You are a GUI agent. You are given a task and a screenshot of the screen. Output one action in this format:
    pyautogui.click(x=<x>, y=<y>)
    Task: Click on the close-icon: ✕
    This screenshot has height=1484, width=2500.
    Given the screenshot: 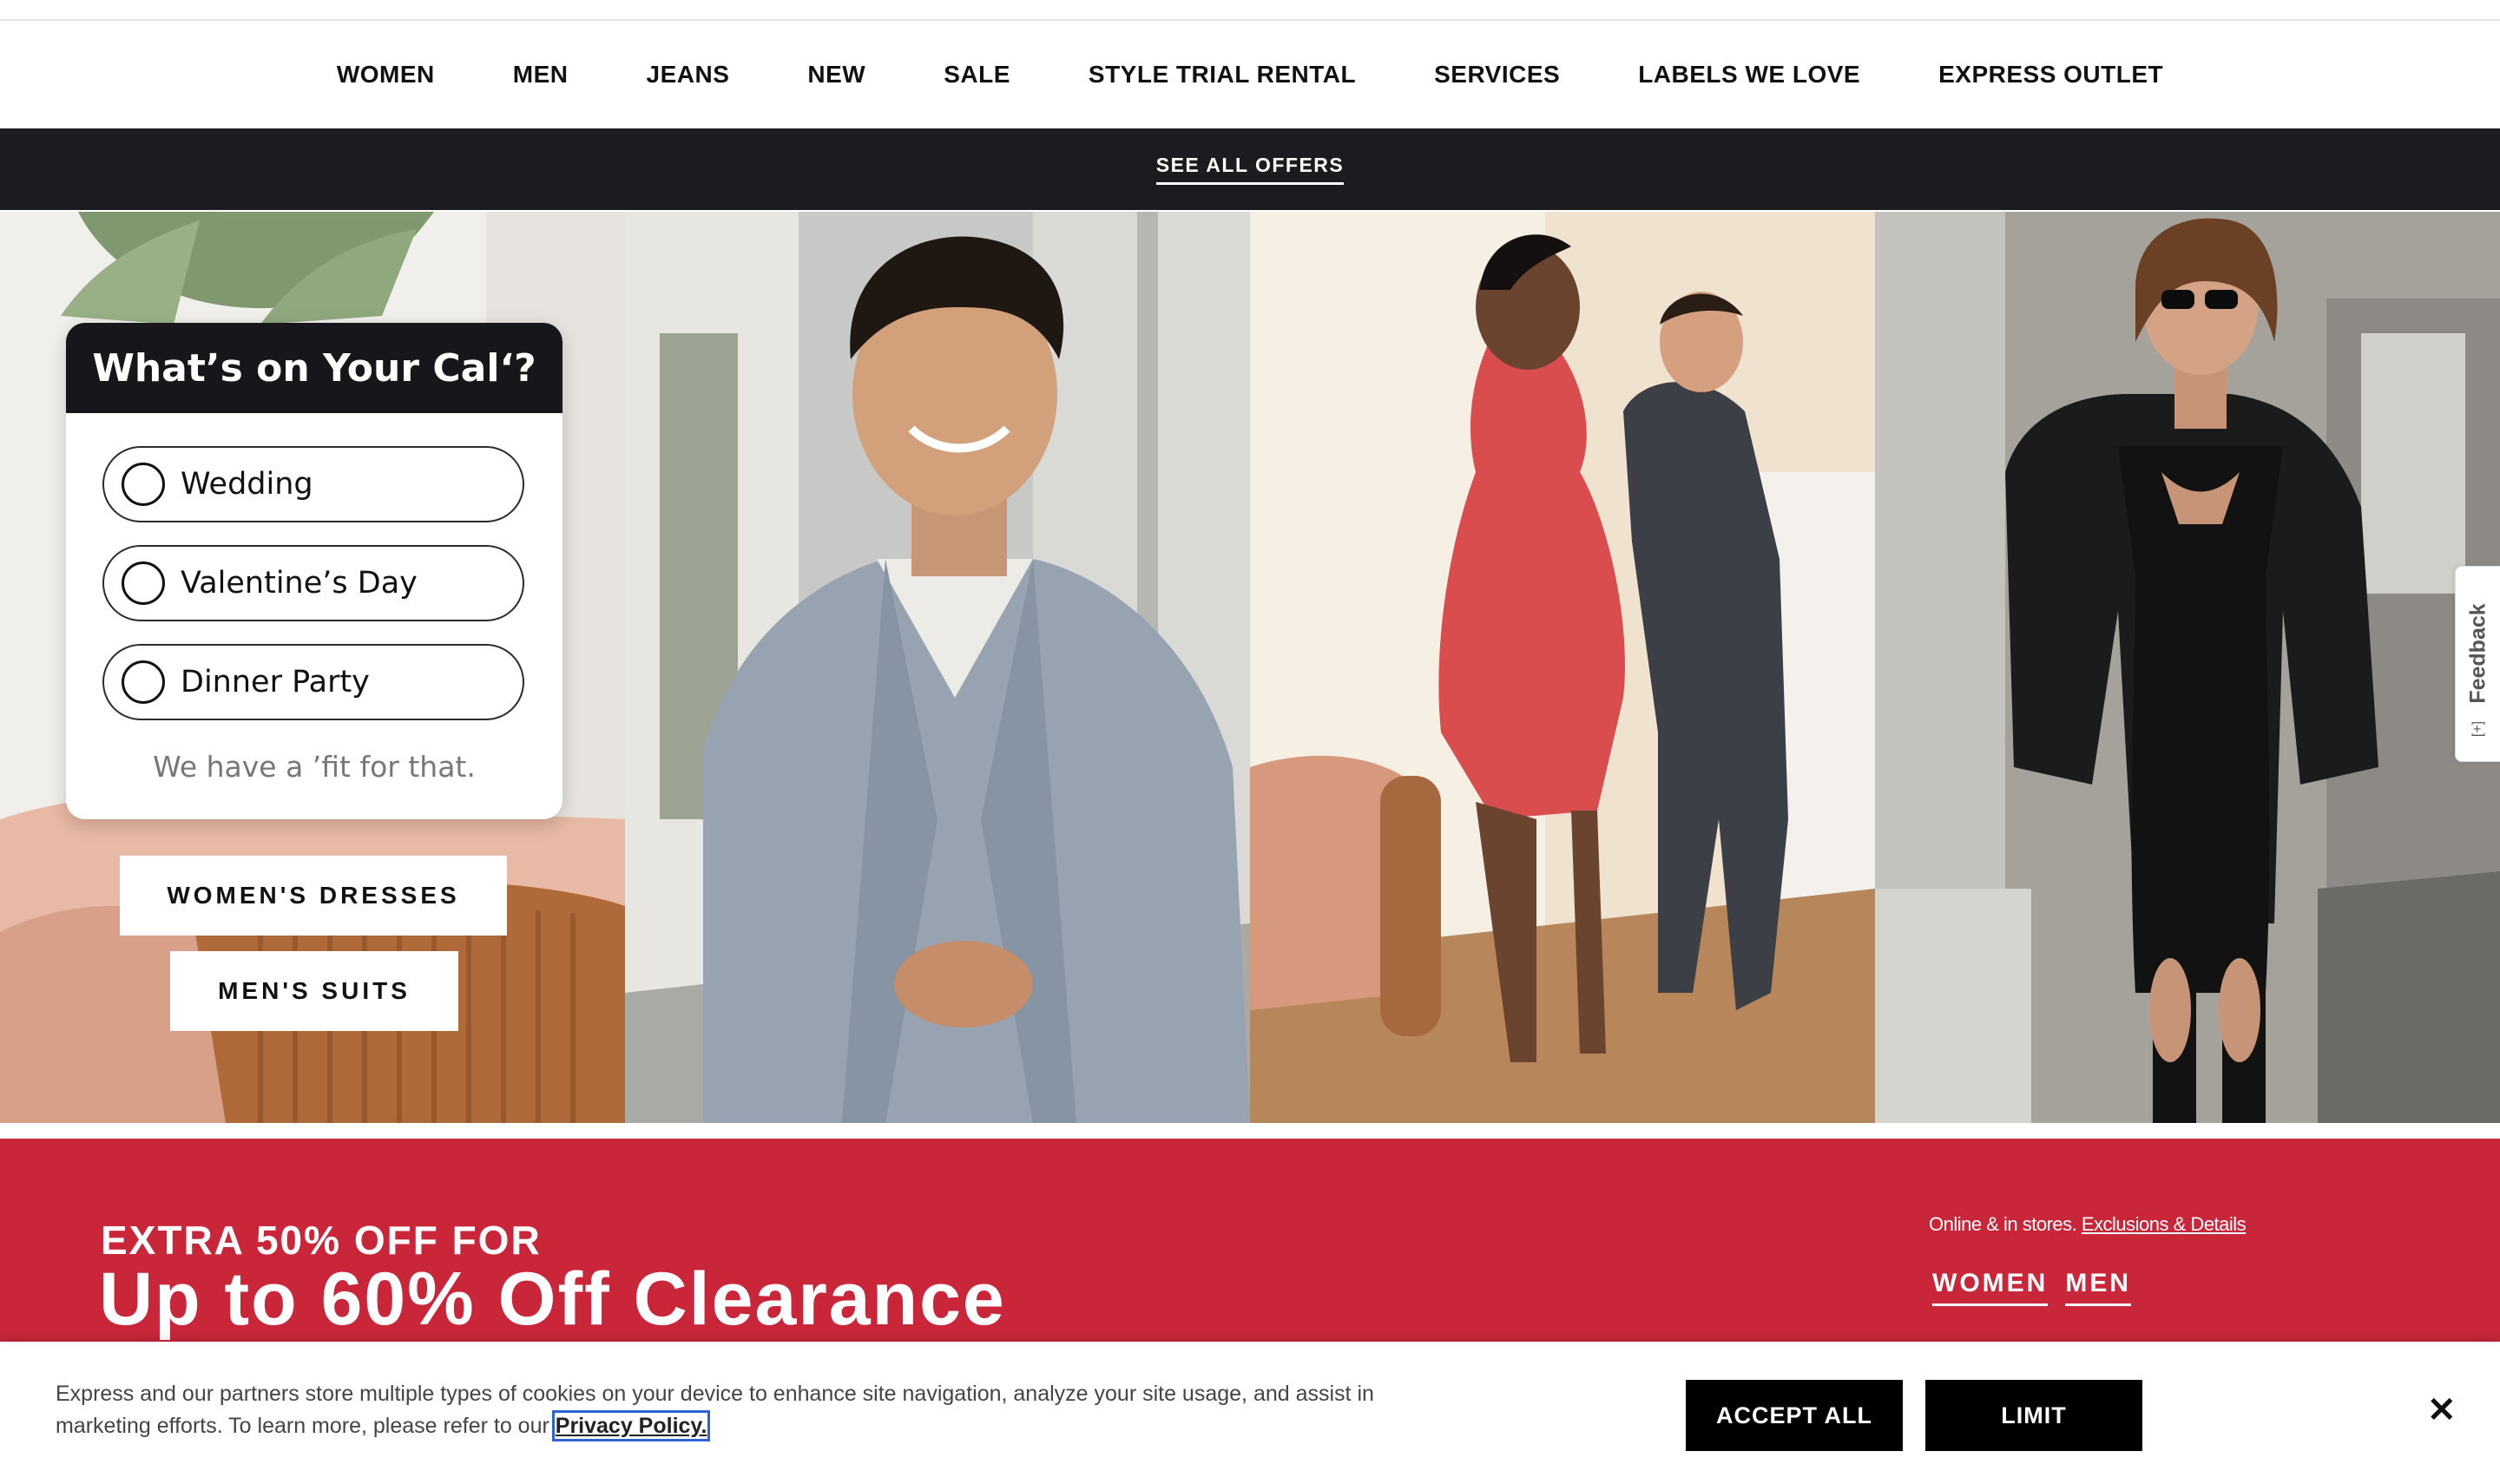 What is the action you would take?
    pyautogui.click(x=2442, y=1410)
    